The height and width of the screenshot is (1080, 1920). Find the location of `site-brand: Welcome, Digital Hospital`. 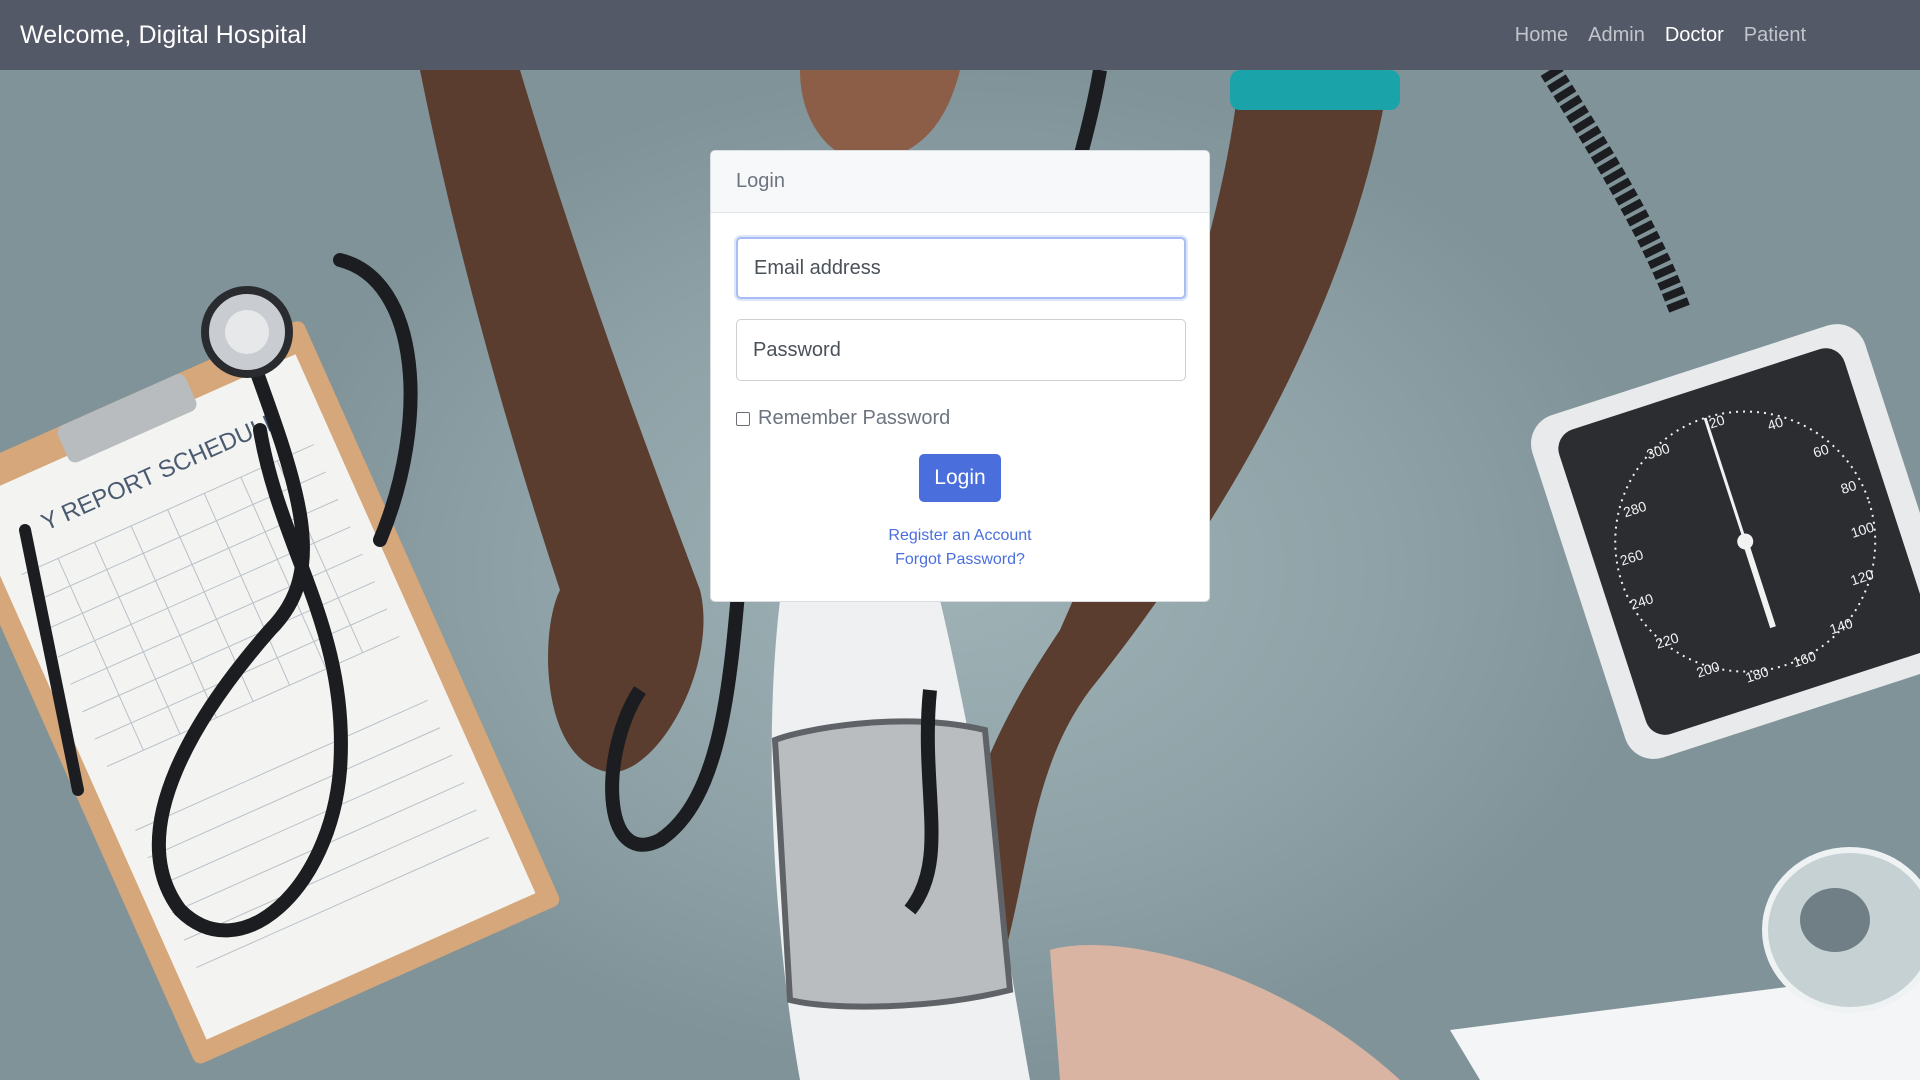

site-brand: Welcome, Digital Hospital is located at coordinates (163, 35).